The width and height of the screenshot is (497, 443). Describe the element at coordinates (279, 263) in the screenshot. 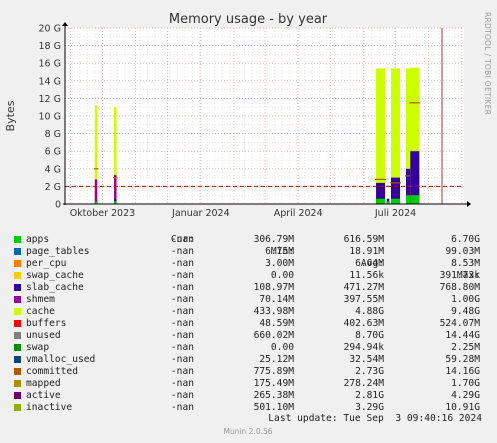

I see `legend-min: 3.00M` at that location.